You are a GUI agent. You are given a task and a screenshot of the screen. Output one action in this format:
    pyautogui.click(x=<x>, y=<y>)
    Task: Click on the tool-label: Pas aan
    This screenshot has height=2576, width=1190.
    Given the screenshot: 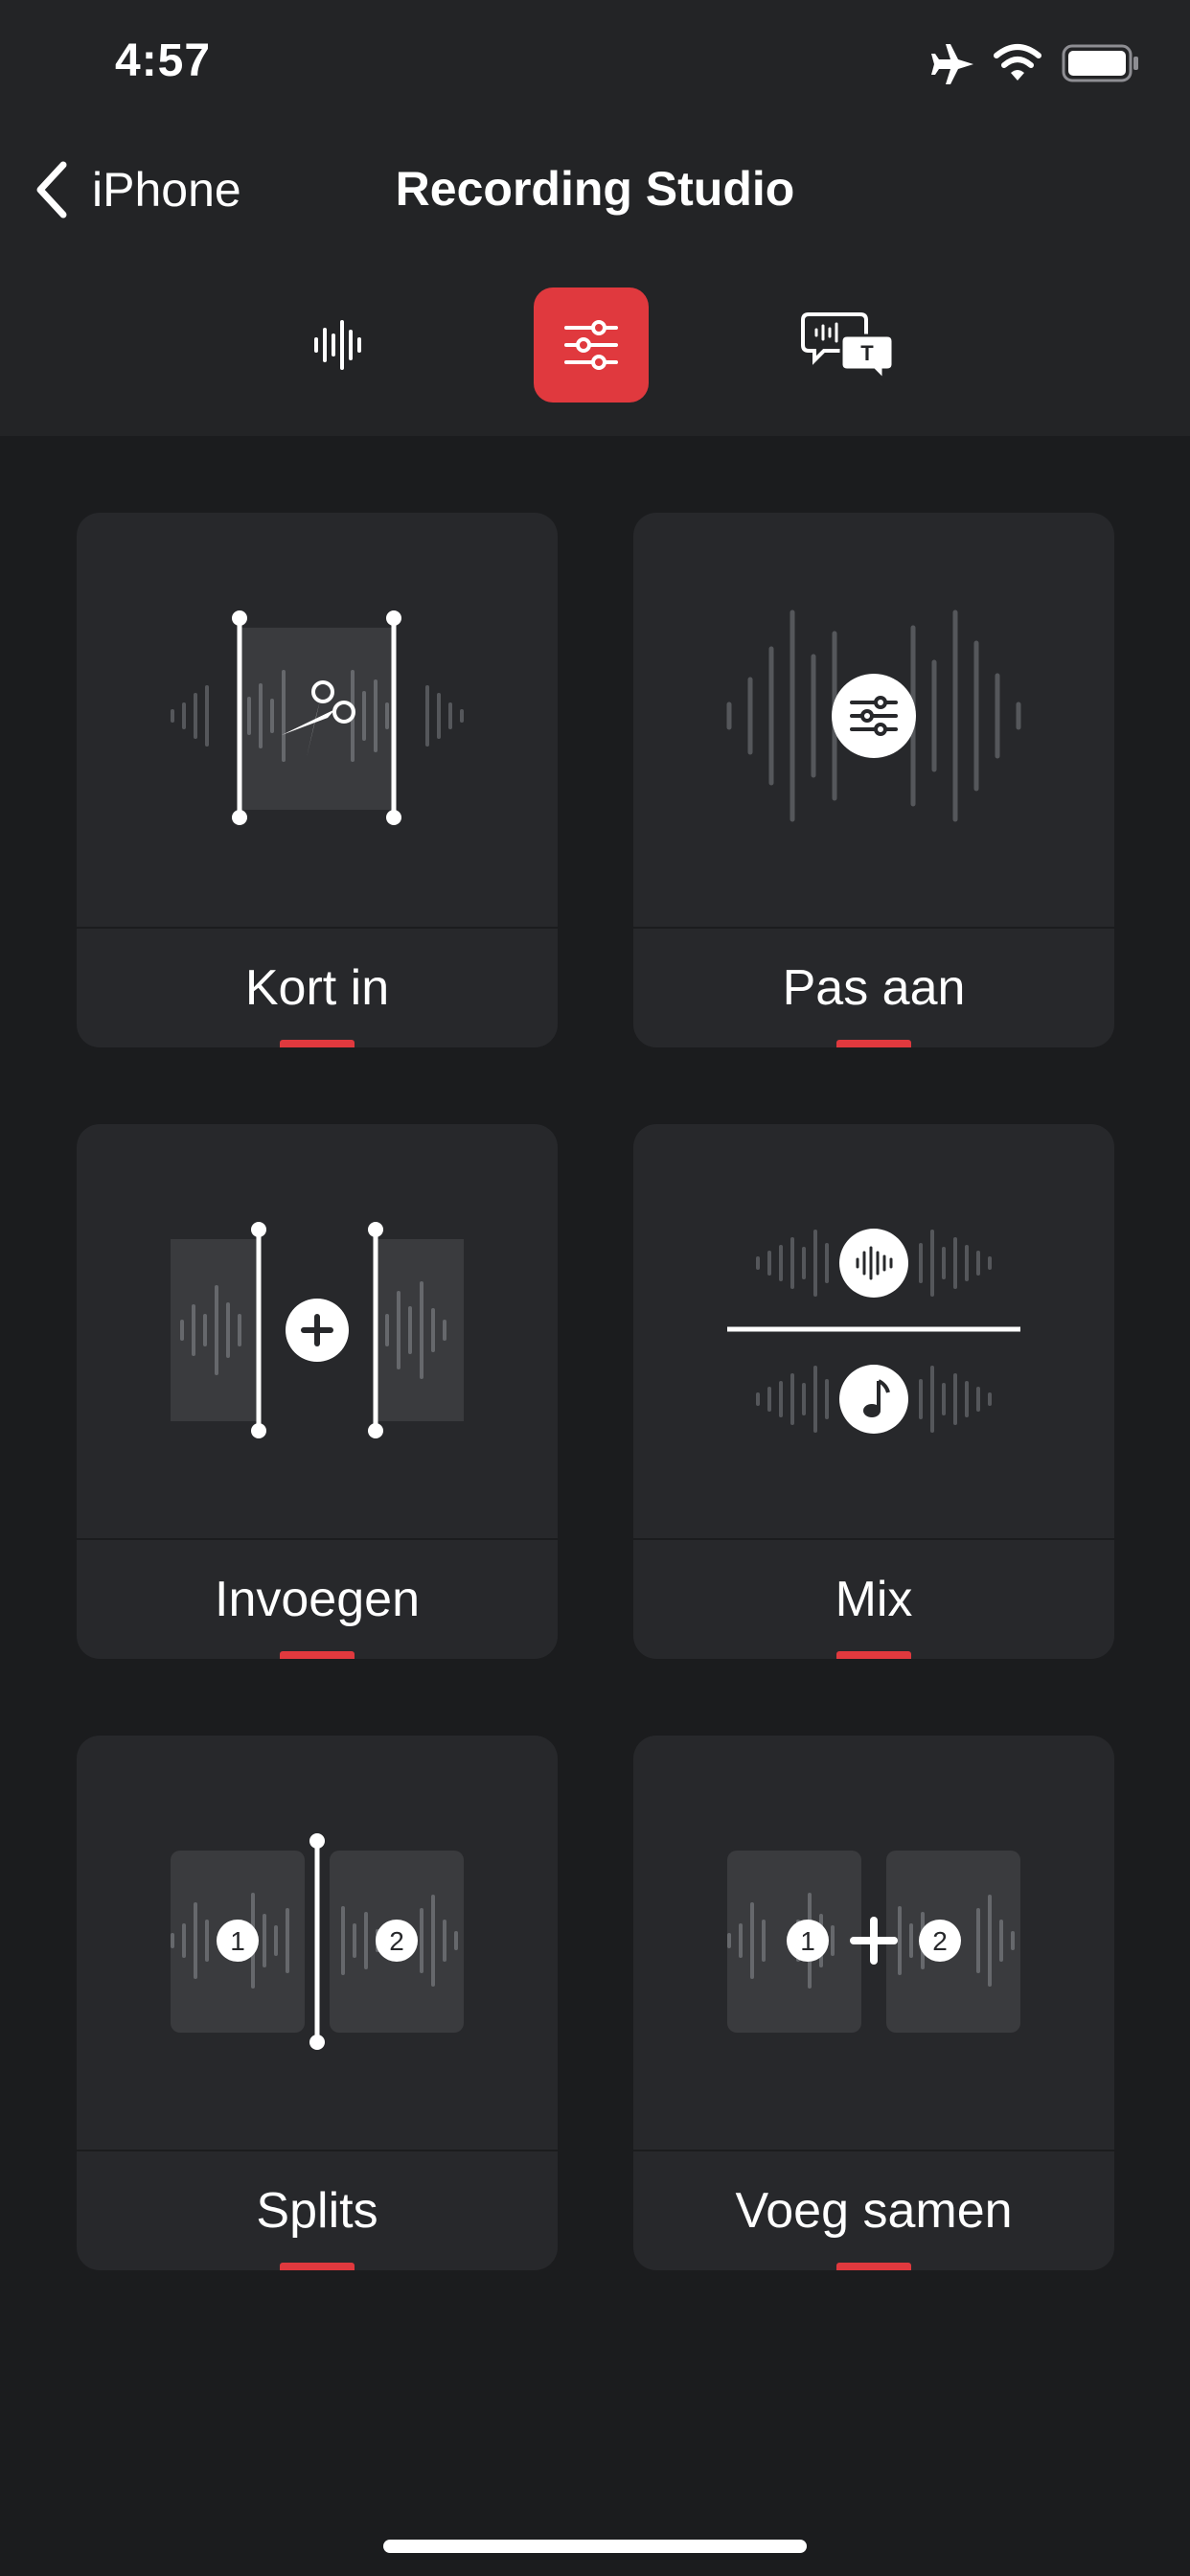 What is the action you would take?
    pyautogui.click(x=874, y=988)
    